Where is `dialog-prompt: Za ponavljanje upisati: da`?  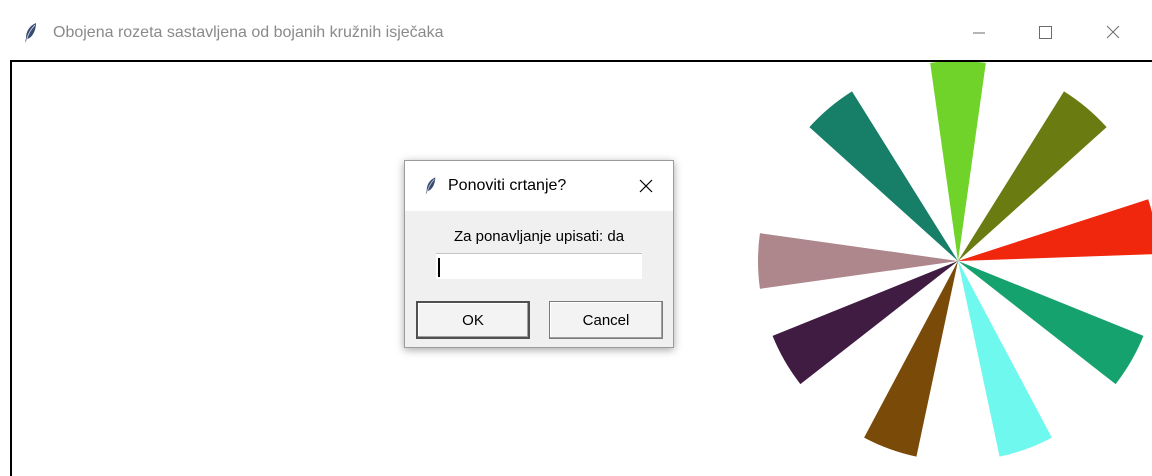 dialog-prompt: Za ponavljanje upisati: da is located at coordinates (539, 236).